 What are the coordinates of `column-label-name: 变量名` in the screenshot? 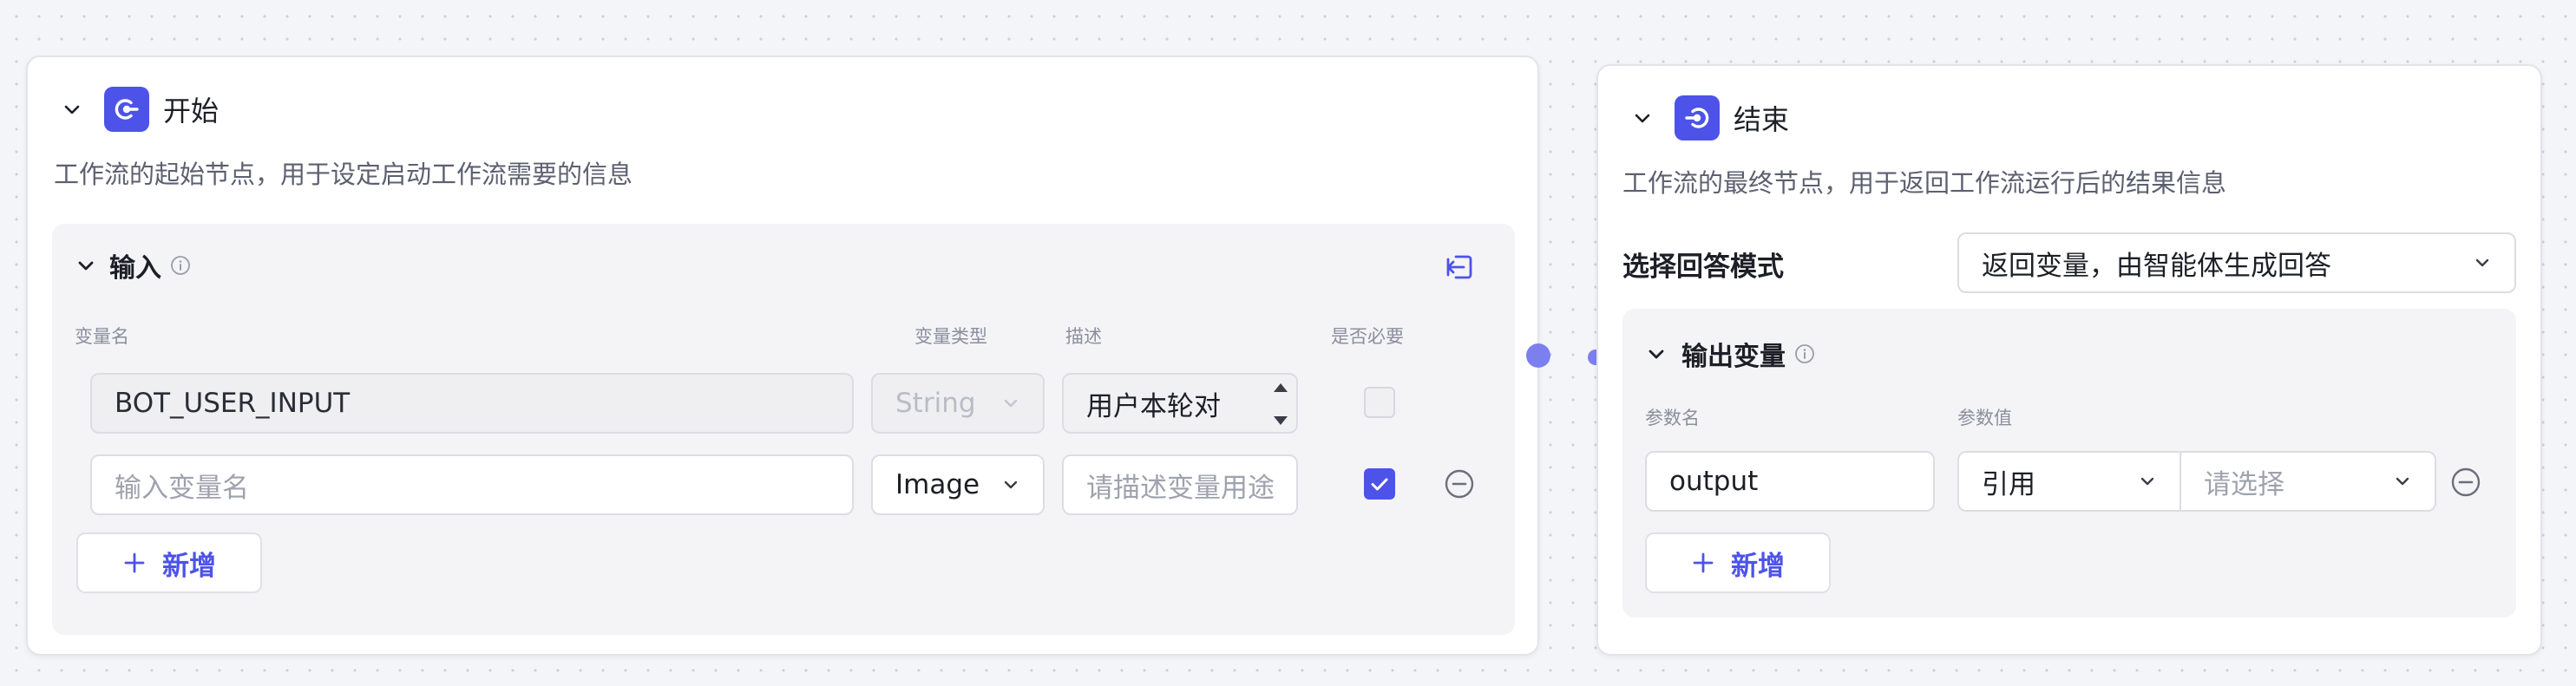 It's located at (102, 336).